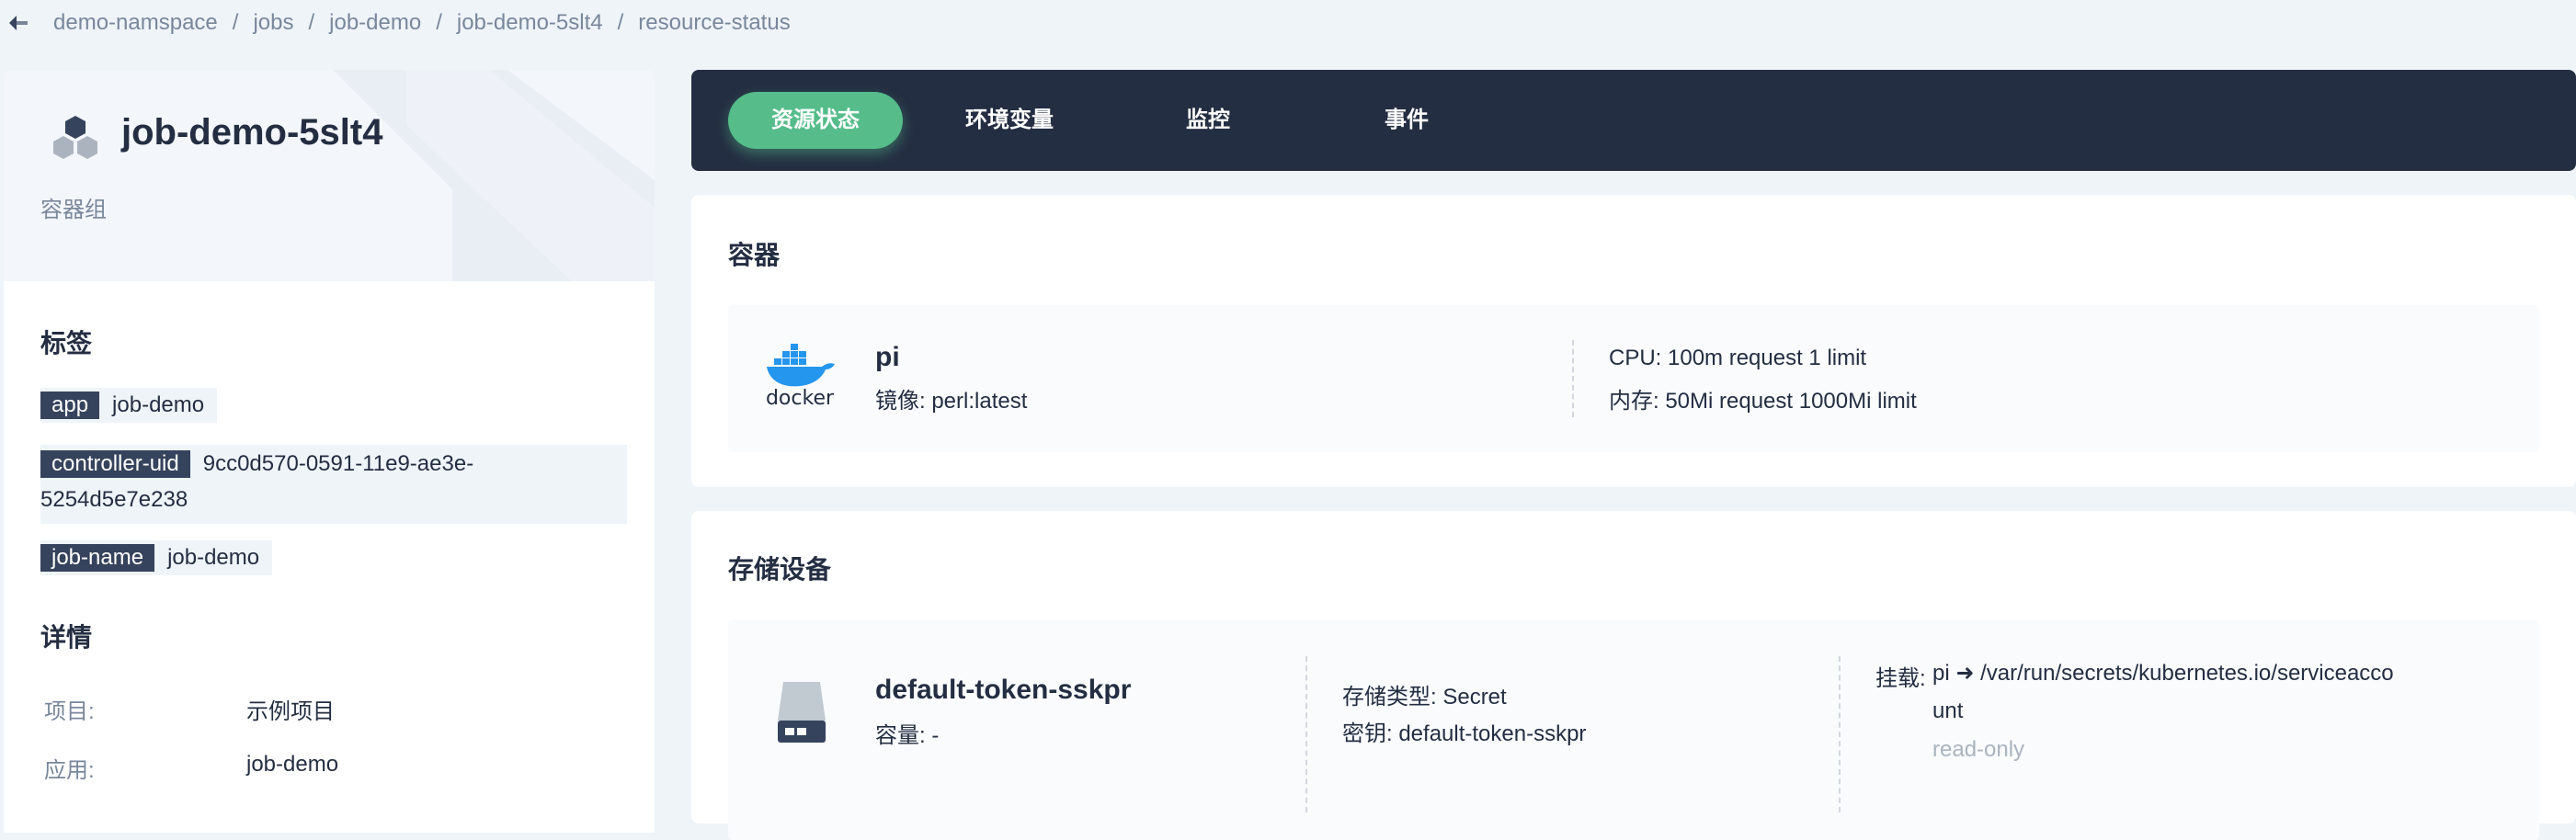 The height and width of the screenshot is (840, 2576). What do you see at coordinates (714, 22) in the screenshot?
I see `breadcrumb-item-current: resource-status` at bounding box center [714, 22].